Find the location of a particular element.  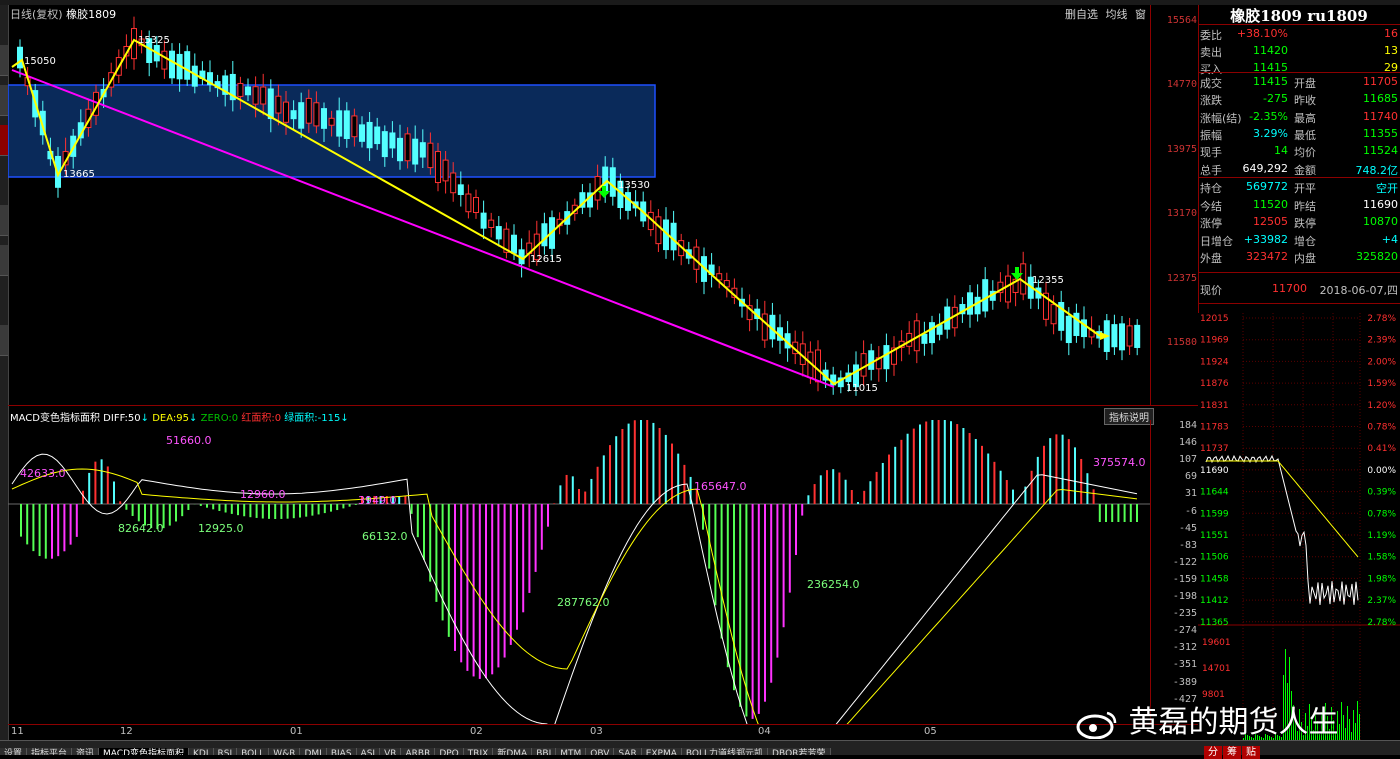

time-axis: 11 12 01 02 03 04 05 is located at coordinates (603, 732).